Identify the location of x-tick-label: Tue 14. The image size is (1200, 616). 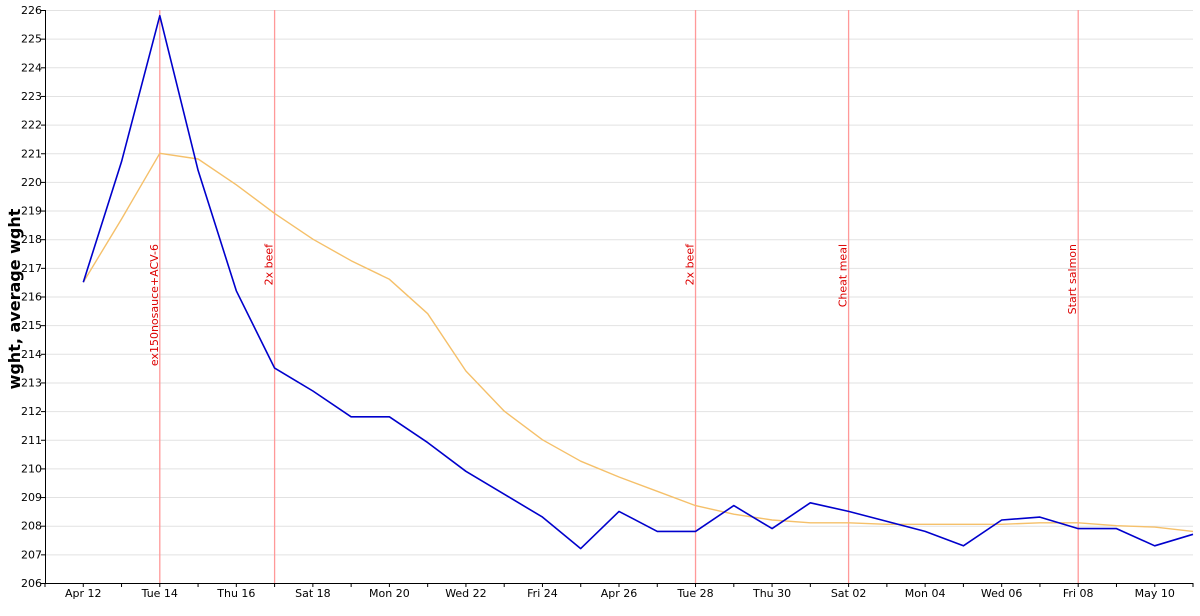
(159, 593).